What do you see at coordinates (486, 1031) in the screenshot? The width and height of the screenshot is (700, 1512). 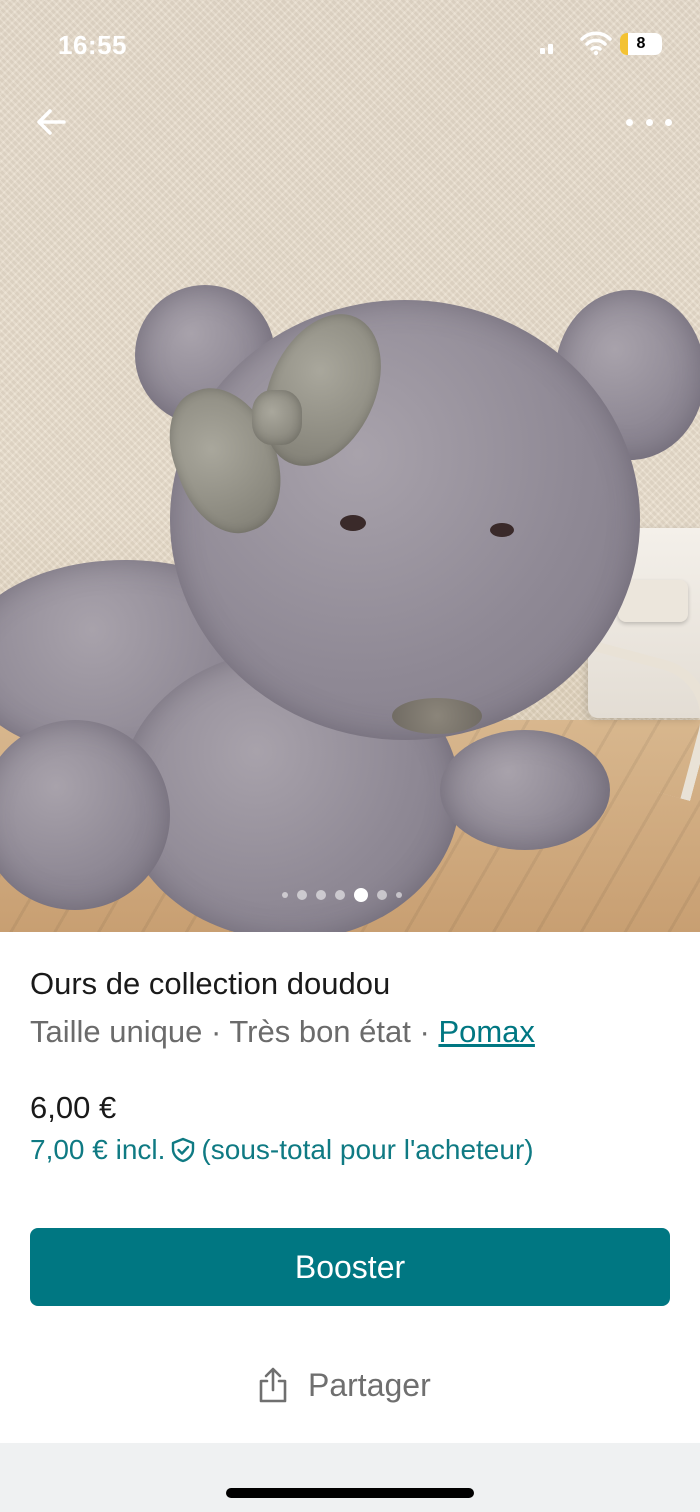 I see `brand-link: Pomax` at bounding box center [486, 1031].